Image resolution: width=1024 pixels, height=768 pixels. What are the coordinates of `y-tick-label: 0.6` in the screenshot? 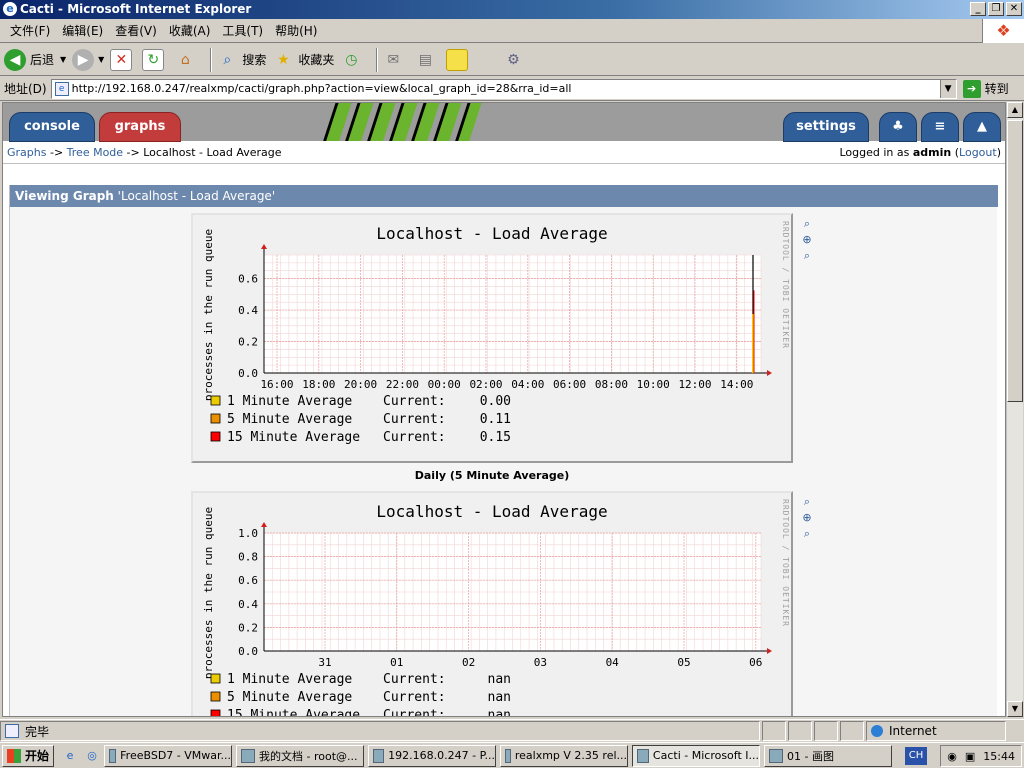 It's located at (248, 279).